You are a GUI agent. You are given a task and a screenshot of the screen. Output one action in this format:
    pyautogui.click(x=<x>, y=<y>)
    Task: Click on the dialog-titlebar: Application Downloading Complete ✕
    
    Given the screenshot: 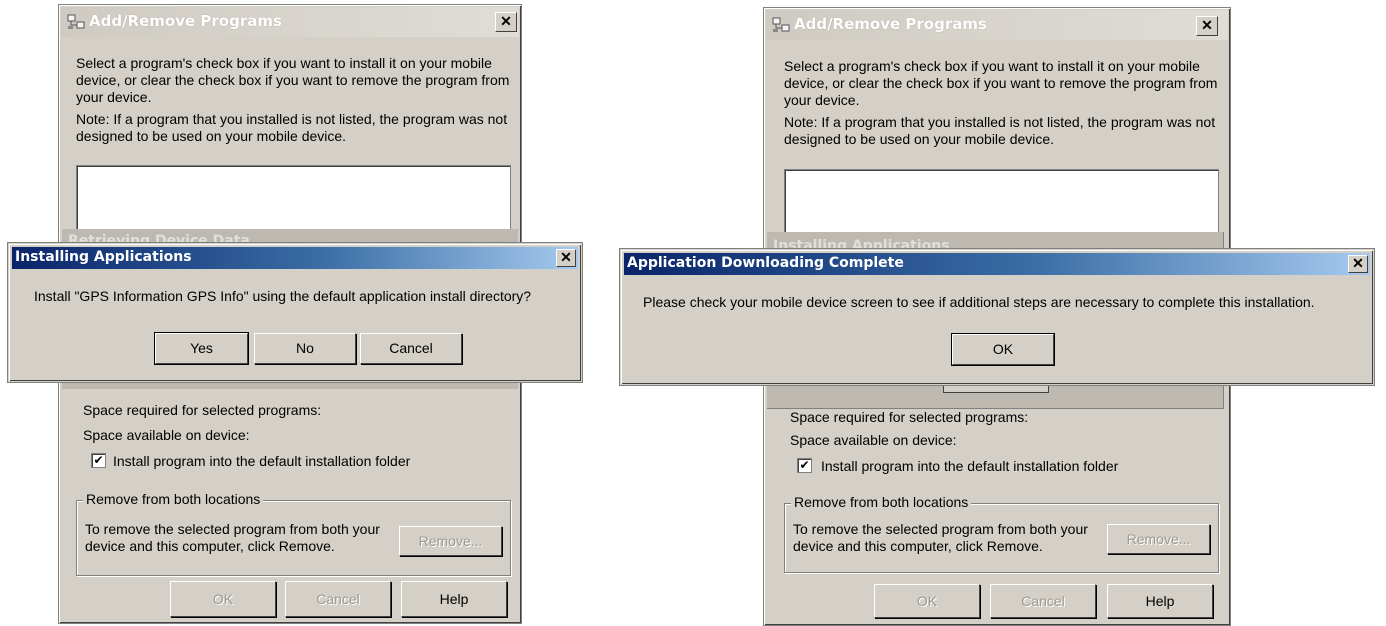 What is the action you would take?
    pyautogui.click(x=997, y=264)
    